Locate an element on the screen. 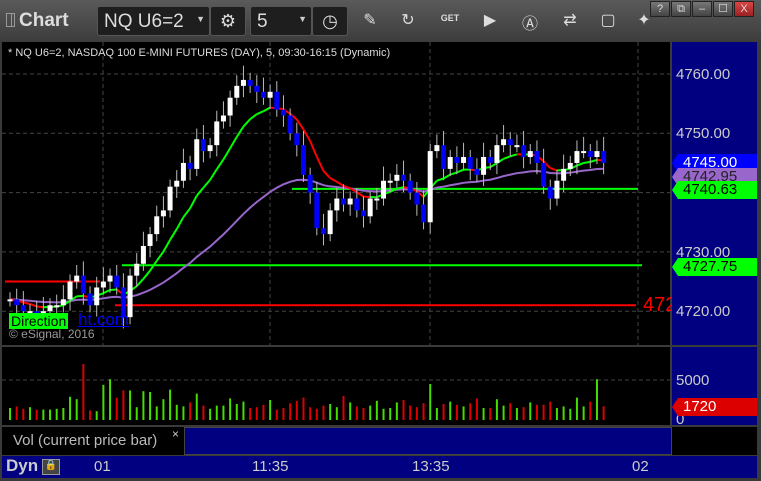  clock-icon: ◷ is located at coordinates (330, 21).